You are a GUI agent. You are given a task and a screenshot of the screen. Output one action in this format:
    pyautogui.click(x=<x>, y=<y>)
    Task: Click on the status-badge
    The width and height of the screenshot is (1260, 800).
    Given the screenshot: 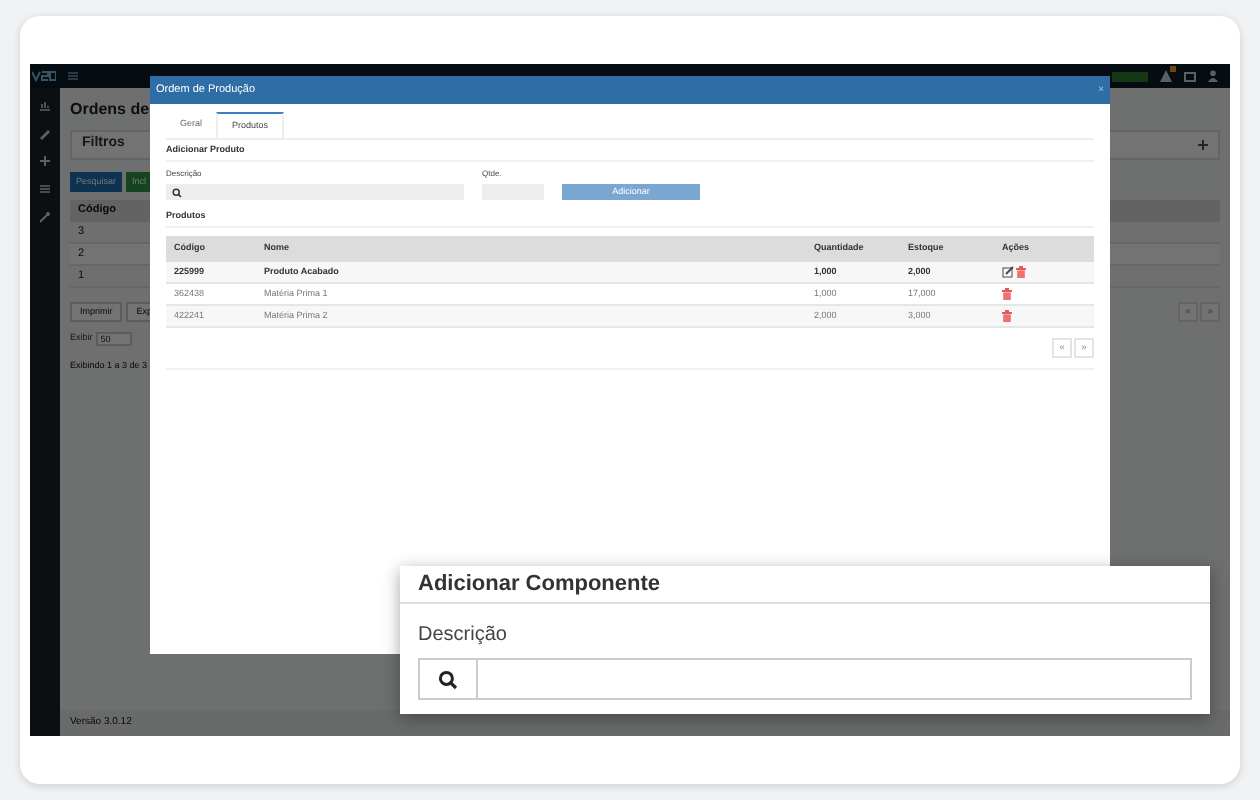 What is the action you would take?
    pyautogui.click(x=1130, y=76)
    